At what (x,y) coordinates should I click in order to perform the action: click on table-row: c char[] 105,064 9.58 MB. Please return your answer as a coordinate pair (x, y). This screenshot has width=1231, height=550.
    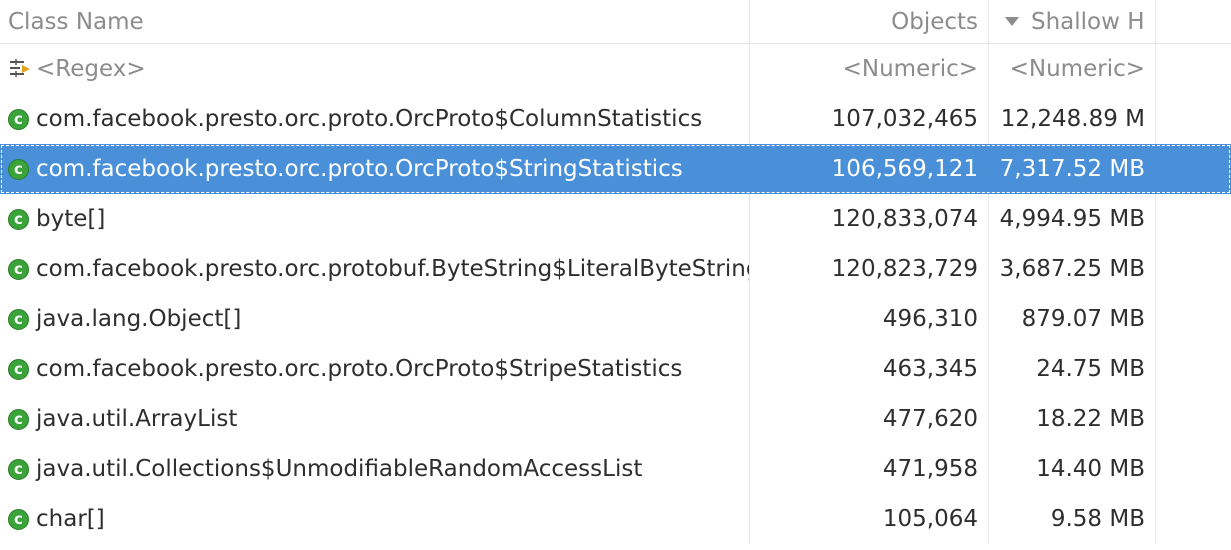
    Looking at the image, I should click on (615, 519).